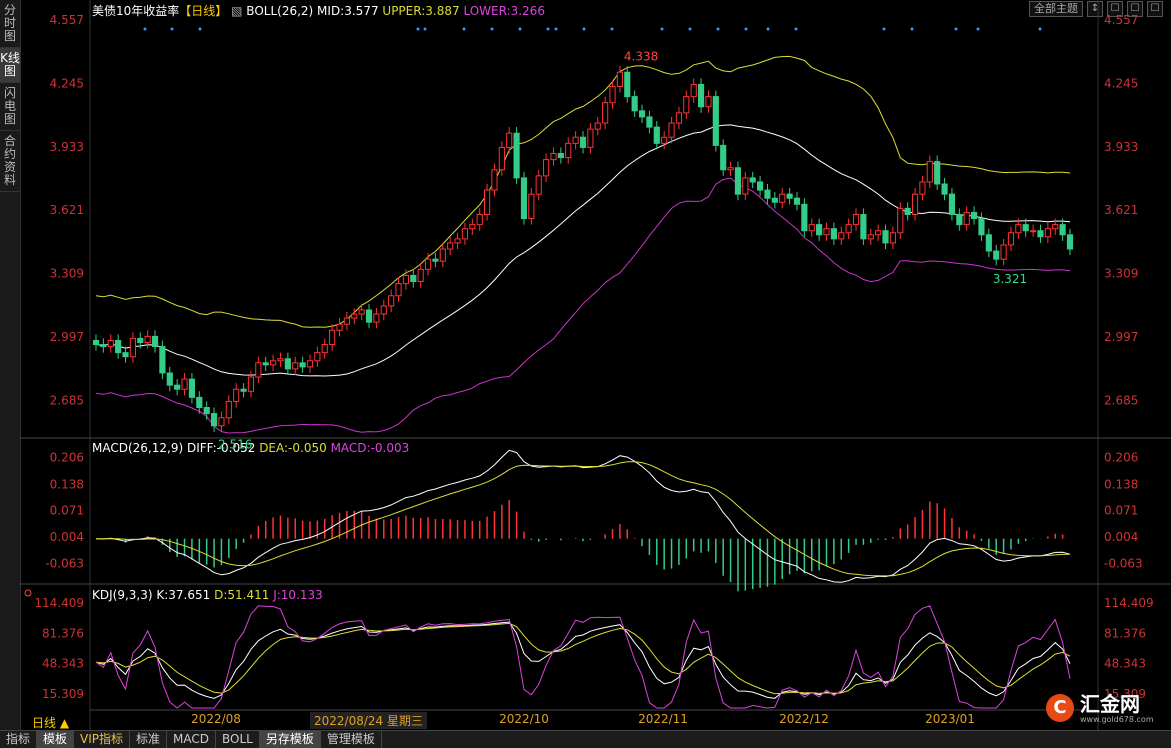 This screenshot has height=748, width=1171. What do you see at coordinates (524, 719) in the screenshot?
I see `x-tick-label: 2022/10` at bounding box center [524, 719].